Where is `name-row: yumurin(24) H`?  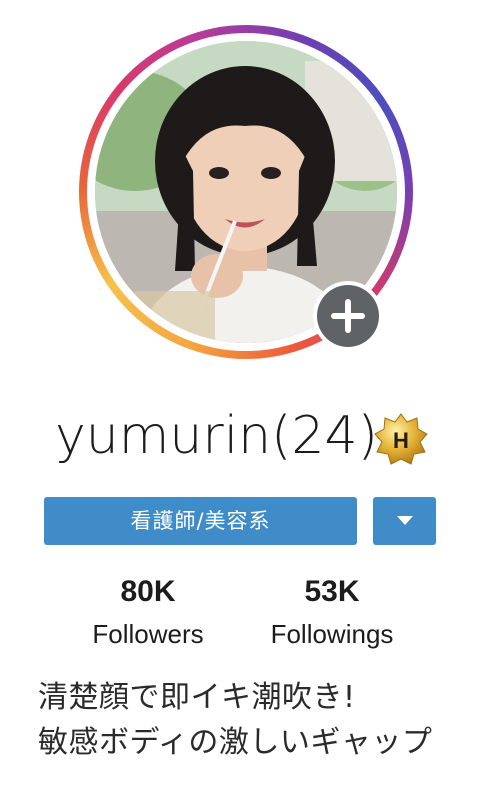
name-row: yumurin(24) H is located at coordinates (240, 438).